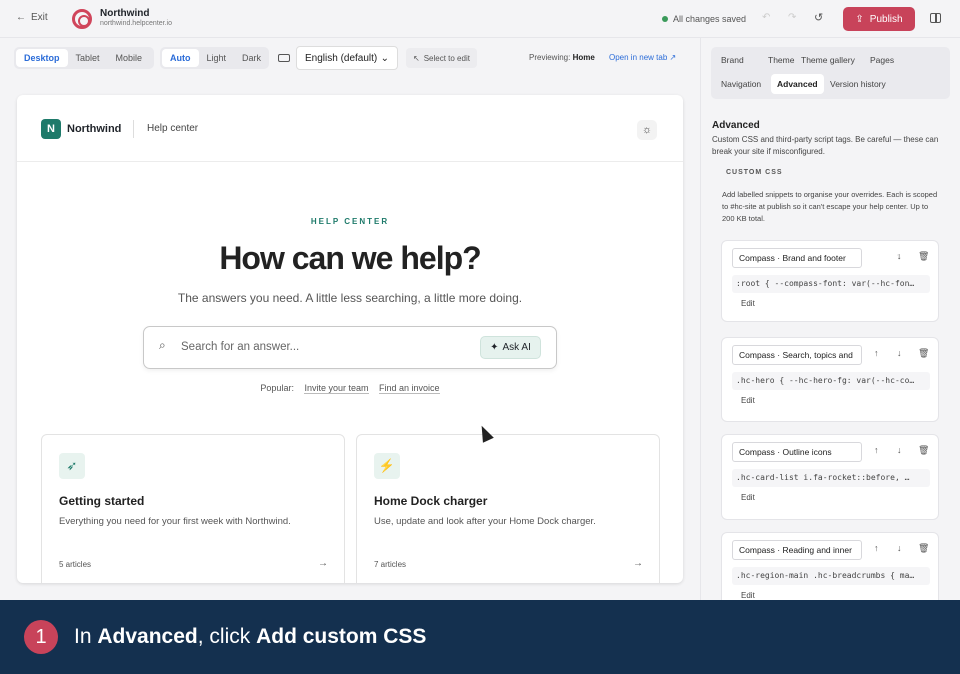  I want to click on snippet-name-field: Compass · Search, topics and, so click(797, 355).